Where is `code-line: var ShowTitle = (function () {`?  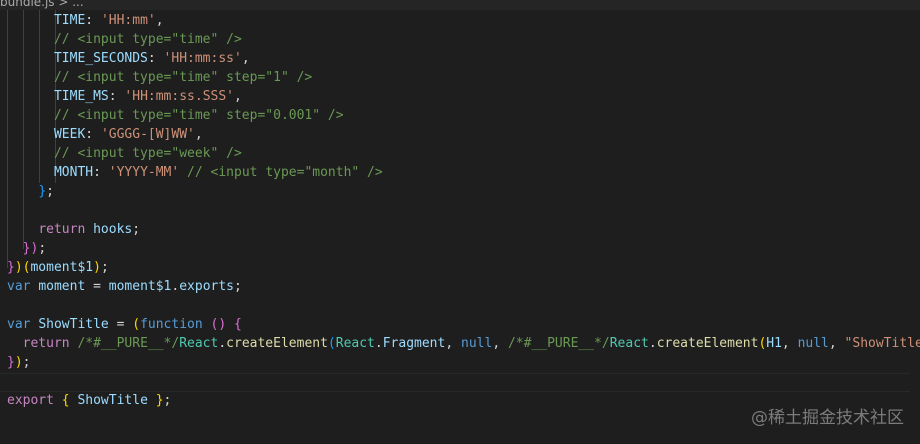 code-line: var ShowTitle = (function () { is located at coordinates (124, 324).